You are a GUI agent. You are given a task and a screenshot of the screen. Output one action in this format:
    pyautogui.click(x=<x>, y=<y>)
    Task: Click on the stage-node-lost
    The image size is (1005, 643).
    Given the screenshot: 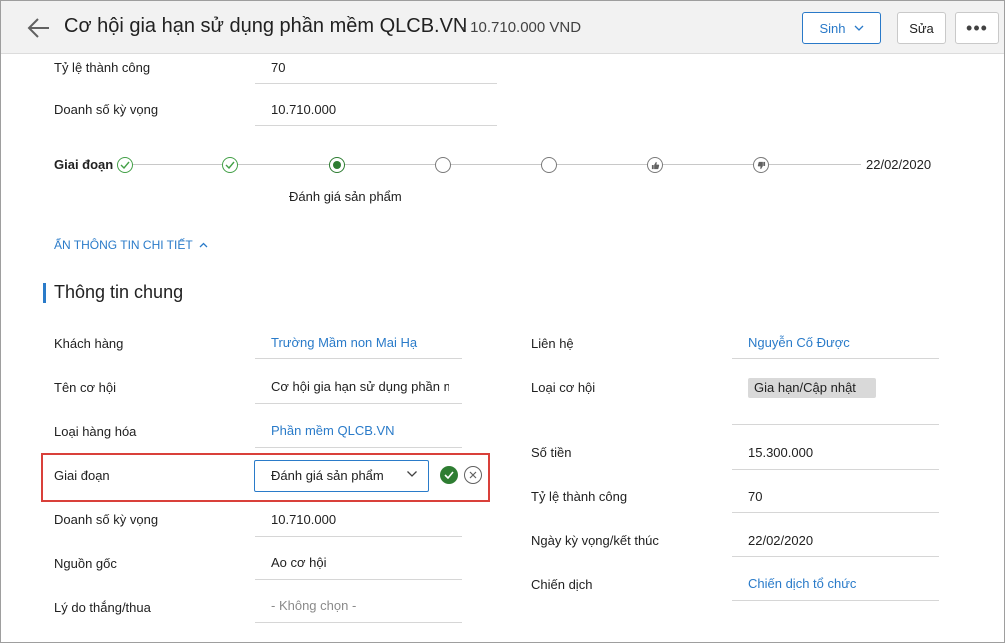 What is the action you would take?
    pyautogui.click(x=761, y=165)
    